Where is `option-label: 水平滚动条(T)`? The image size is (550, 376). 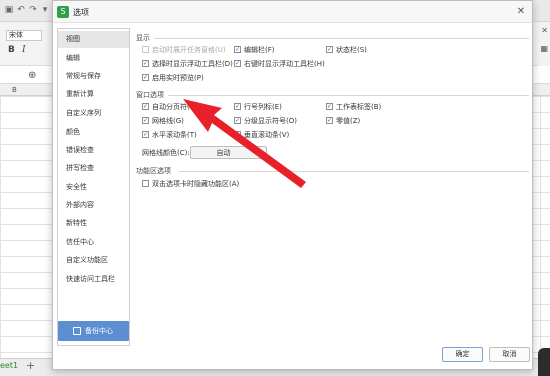
option-label: 水平滚动条(T) is located at coordinates (174, 135).